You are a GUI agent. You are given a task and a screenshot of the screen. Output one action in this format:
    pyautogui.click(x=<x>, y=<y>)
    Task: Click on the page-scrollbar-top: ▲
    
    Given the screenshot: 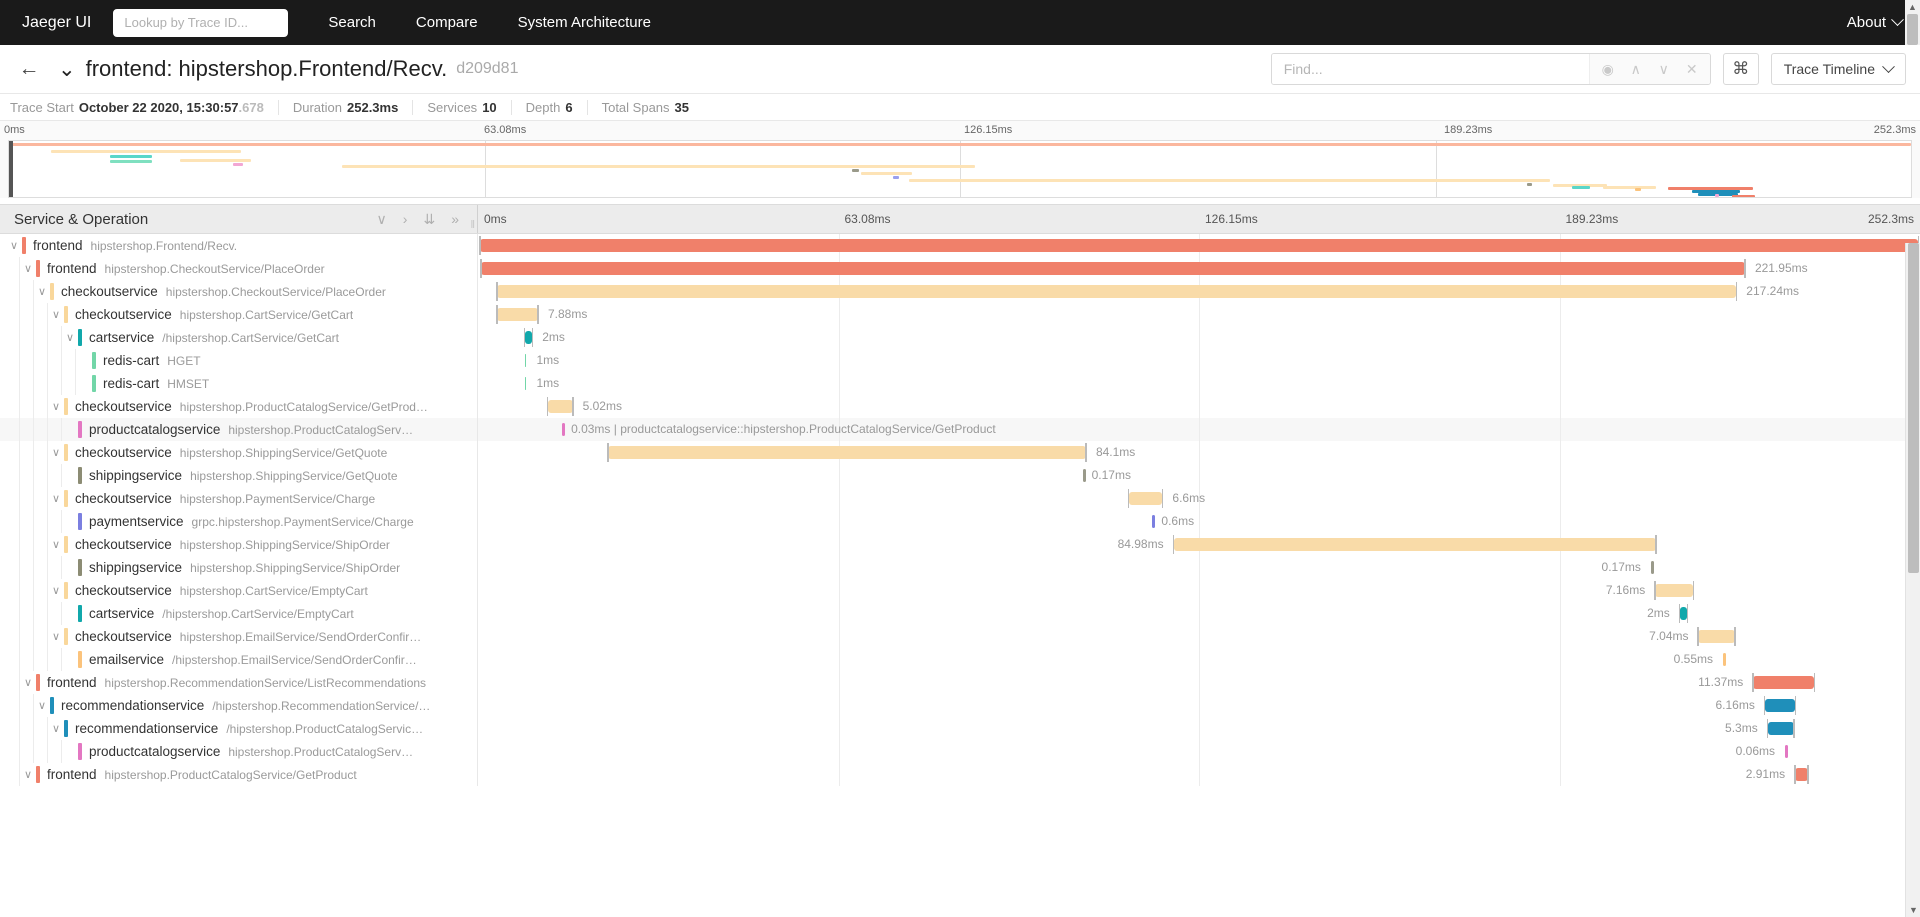 What is the action you would take?
    pyautogui.click(x=1912, y=22)
    